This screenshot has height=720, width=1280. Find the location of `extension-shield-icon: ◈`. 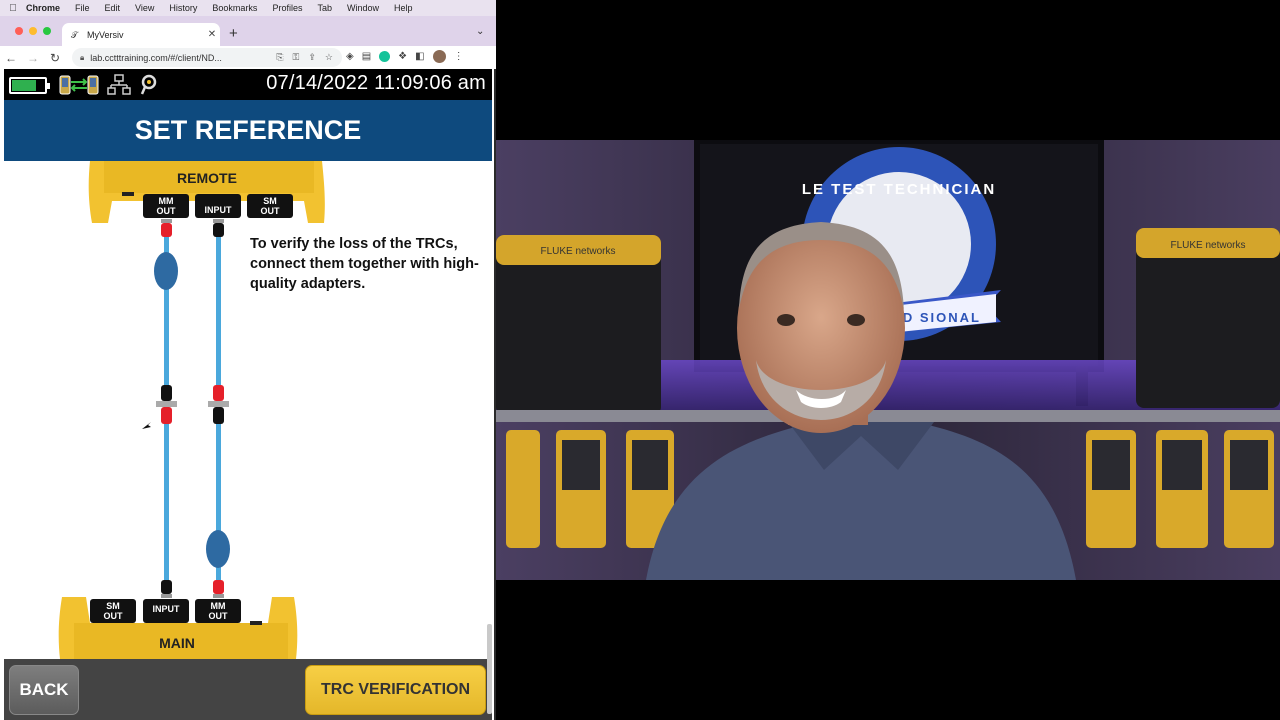

extension-shield-icon: ◈ is located at coordinates (350, 56).